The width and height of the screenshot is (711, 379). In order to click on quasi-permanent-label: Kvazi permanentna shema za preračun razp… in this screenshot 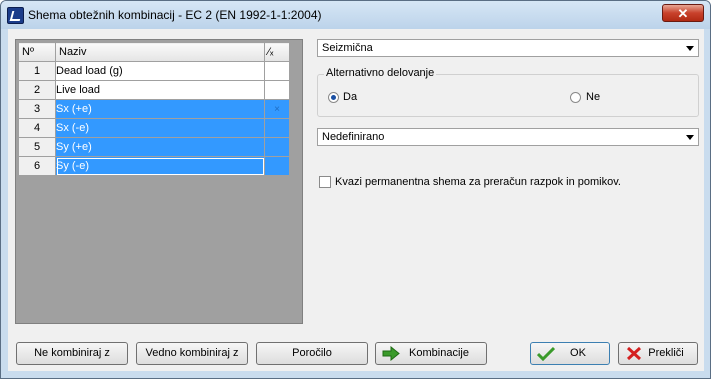, I will do `click(478, 182)`.